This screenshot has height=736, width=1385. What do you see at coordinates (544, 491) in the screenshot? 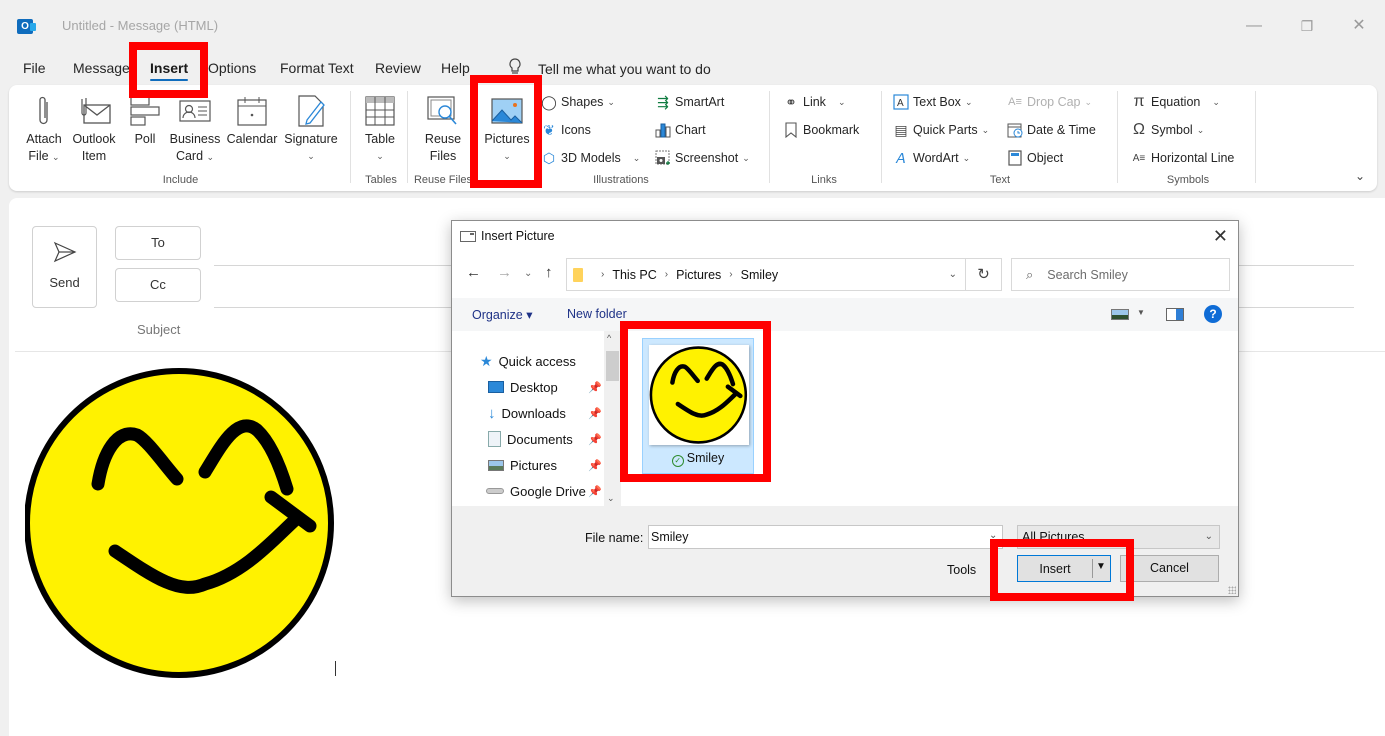
I see `nav-item-google-drive: Google Drive 📌` at bounding box center [544, 491].